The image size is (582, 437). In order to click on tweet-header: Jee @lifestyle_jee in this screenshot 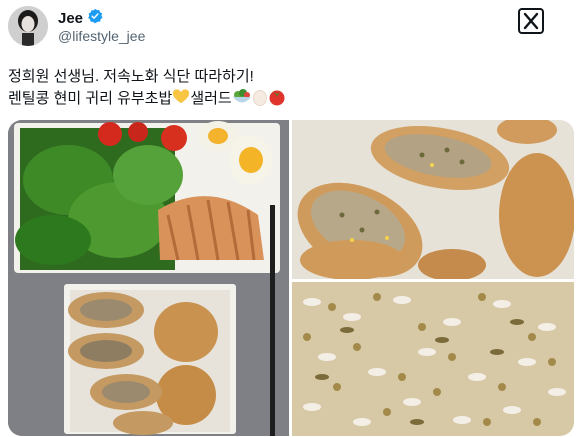, I will do `click(291, 28)`.